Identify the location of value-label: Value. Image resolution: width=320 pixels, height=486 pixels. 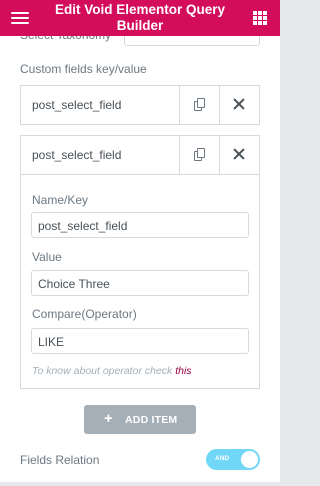
(47, 257).